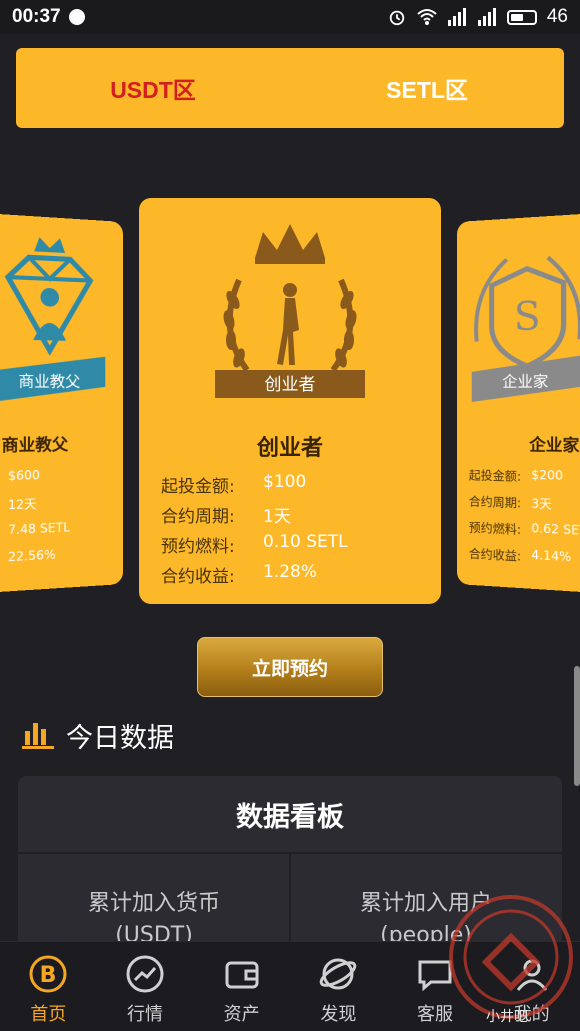 The width and height of the screenshot is (580, 1031). What do you see at coordinates (554, 444) in the screenshot?
I see `plan-title: 企业家` at bounding box center [554, 444].